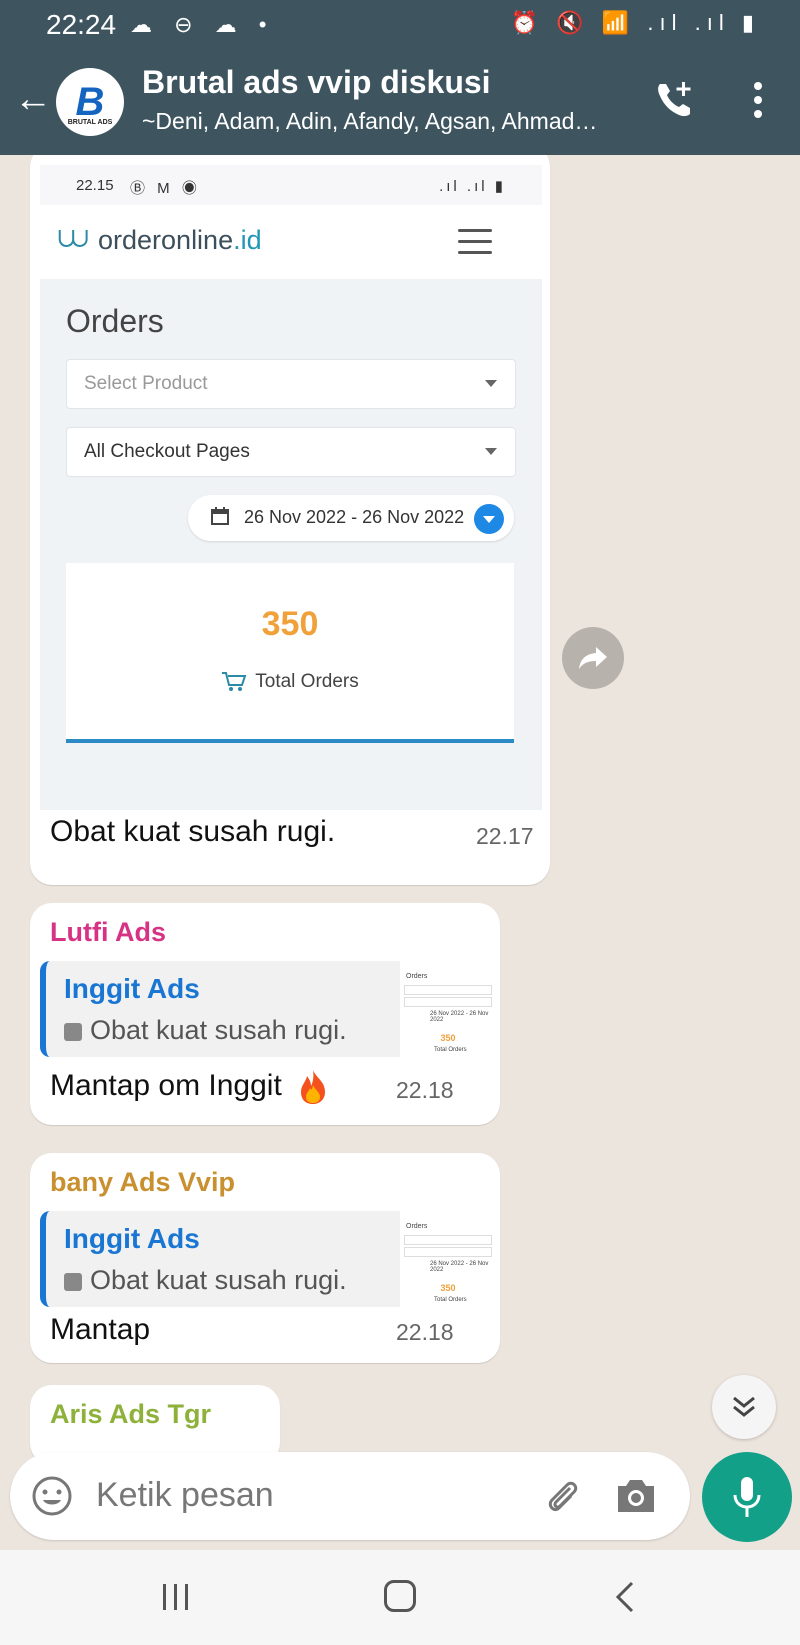 Image resolution: width=800 pixels, height=1645 pixels. Describe the element at coordinates (351, 518) in the screenshot. I see `date-range-picker: 26 Nov 2022 - 26 Nov 2022` at that location.